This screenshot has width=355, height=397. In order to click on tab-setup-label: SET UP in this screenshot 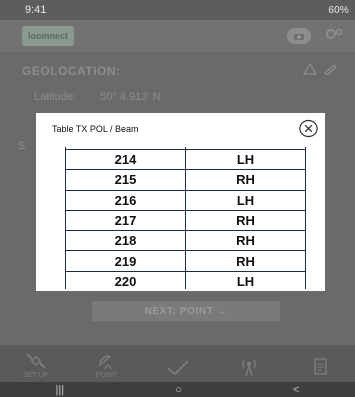, I will do `click(35, 375)`.